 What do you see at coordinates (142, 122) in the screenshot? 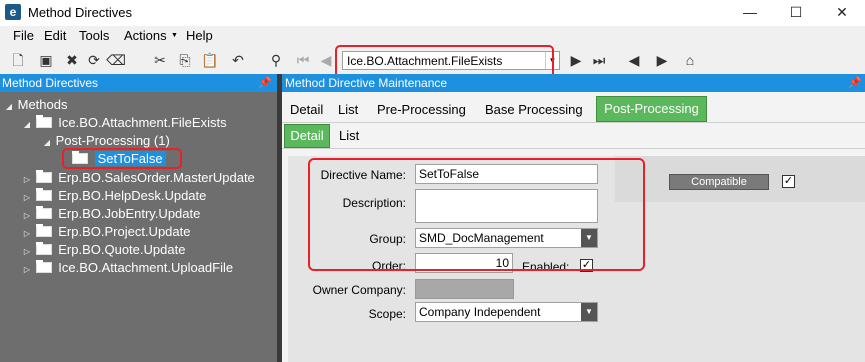
I see `tree-node-label: Ice.BO.Attachment.FileExists` at bounding box center [142, 122].